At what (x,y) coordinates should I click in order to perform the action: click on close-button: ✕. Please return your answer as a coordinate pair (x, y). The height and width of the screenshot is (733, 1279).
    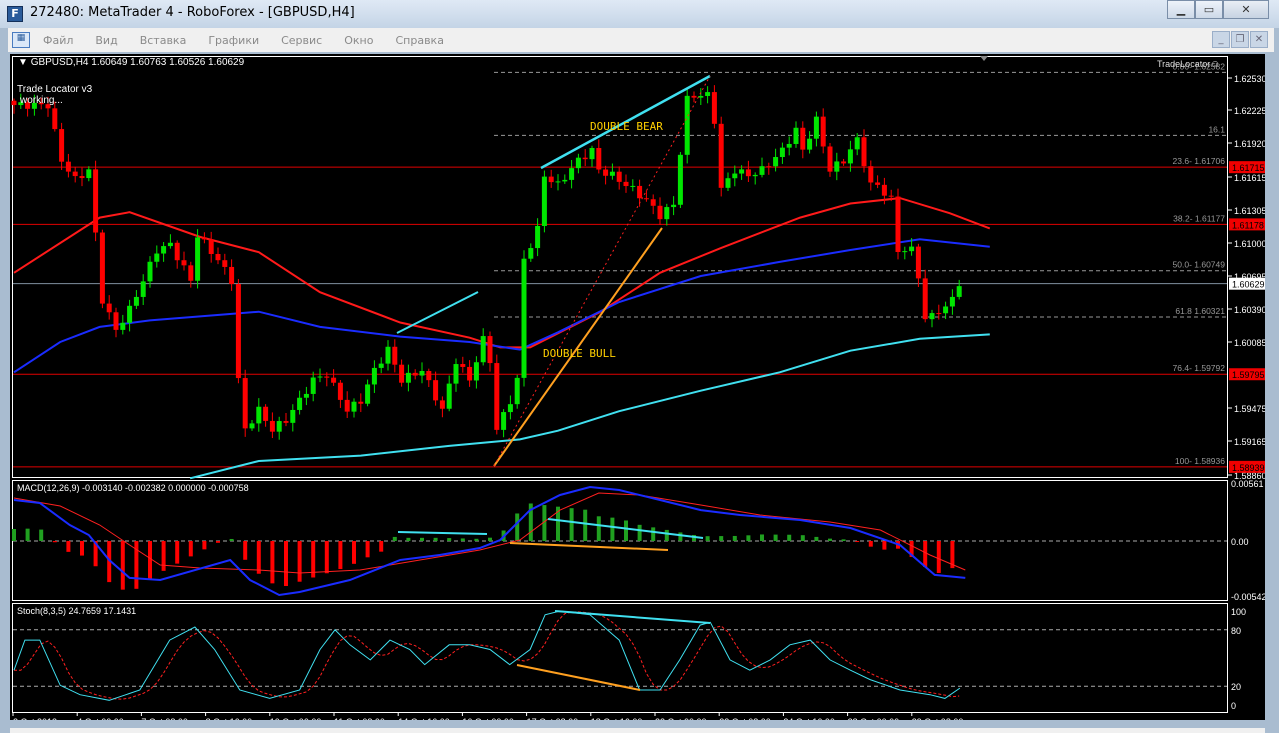
    Looking at the image, I should click on (1246, 9).